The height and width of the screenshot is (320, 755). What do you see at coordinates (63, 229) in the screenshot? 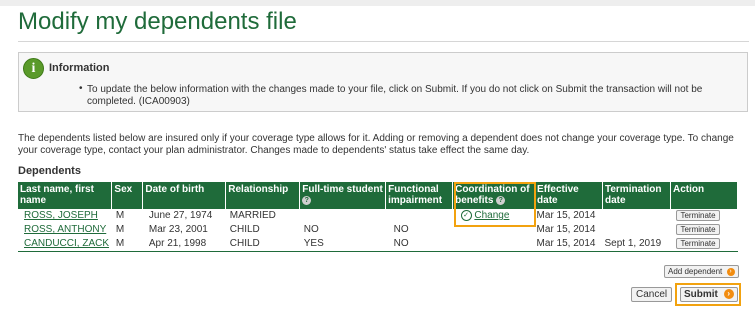
I see `dependent-name-link: ROSS, ANTHONY` at bounding box center [63, 229].